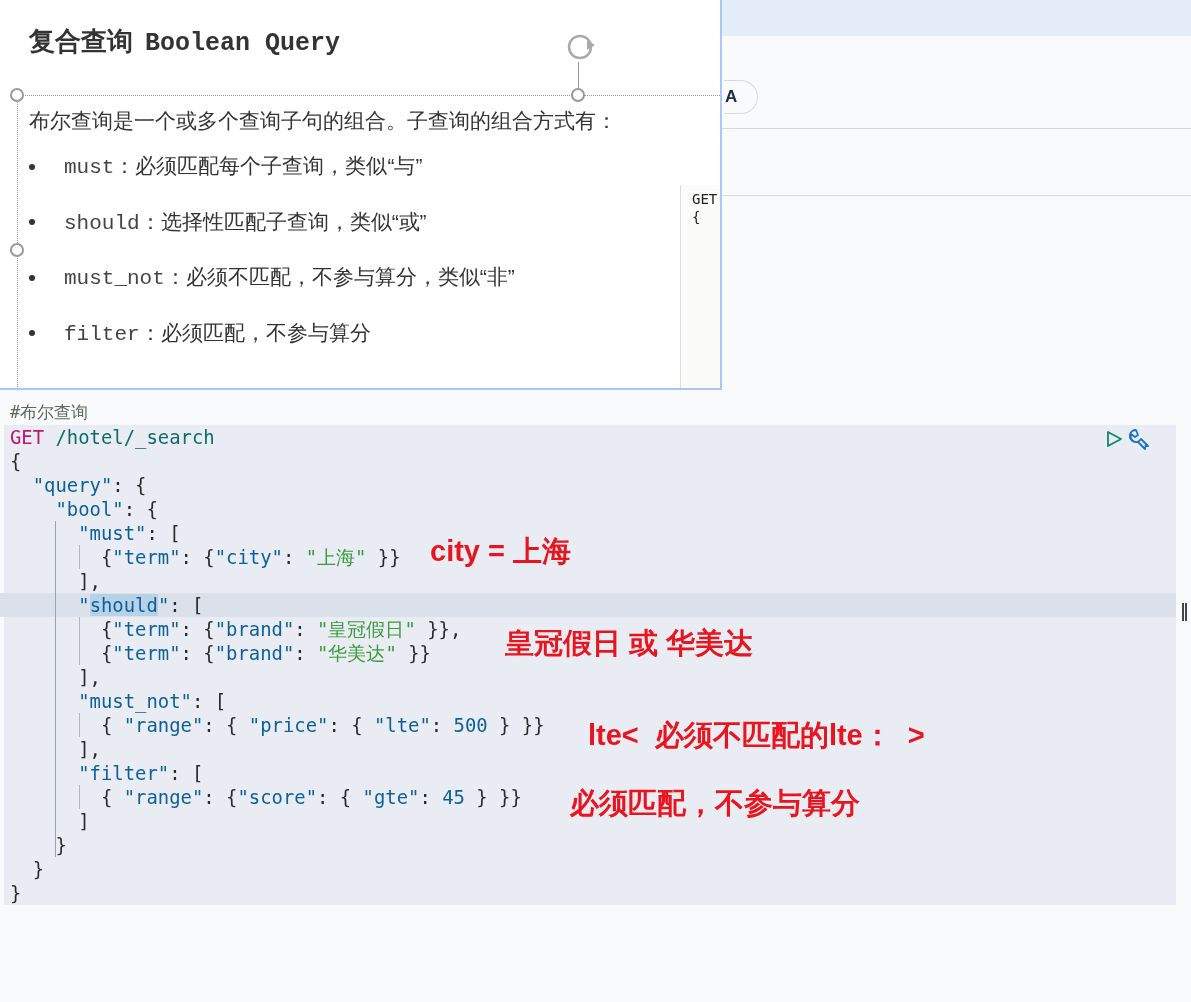 Image resolution: width=1191 pixels, height=1002 pixels. Describe the element at coordinates (217, 333) in the screenshot. I see `bullet-text: filter：必须匹配，不参与算分` at that location.